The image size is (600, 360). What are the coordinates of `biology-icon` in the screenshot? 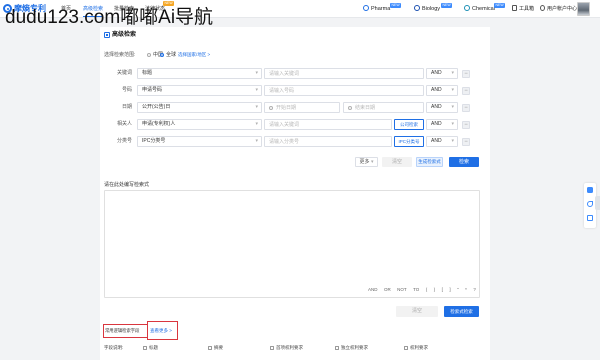 It's located at (417, 8).